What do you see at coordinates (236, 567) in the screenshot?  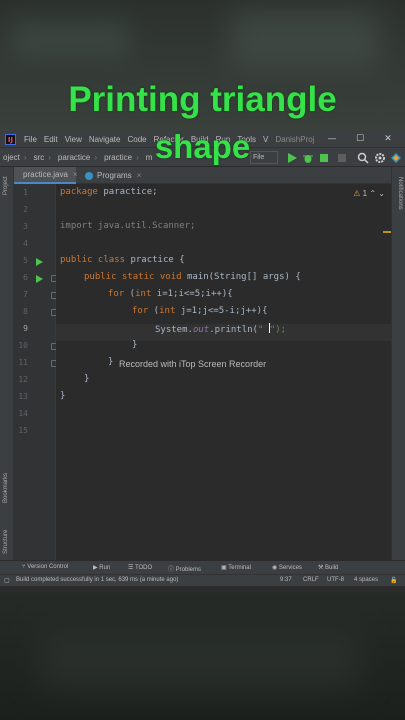 I see `terminal-button: ▣ Terminal` at bounding box center [236, 567].